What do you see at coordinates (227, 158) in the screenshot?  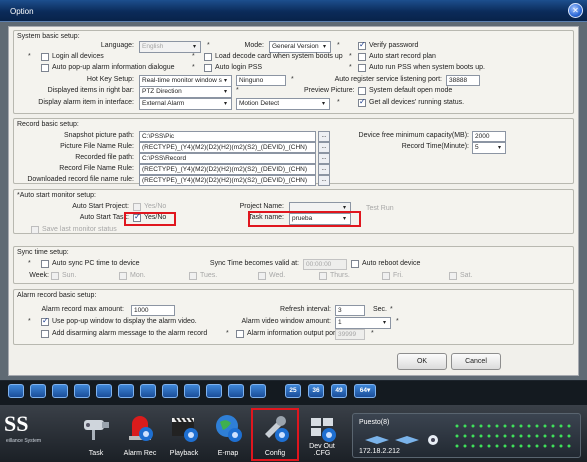 I see `record-path-input: C:\PSS\Record` at bounding box center [227, 158].